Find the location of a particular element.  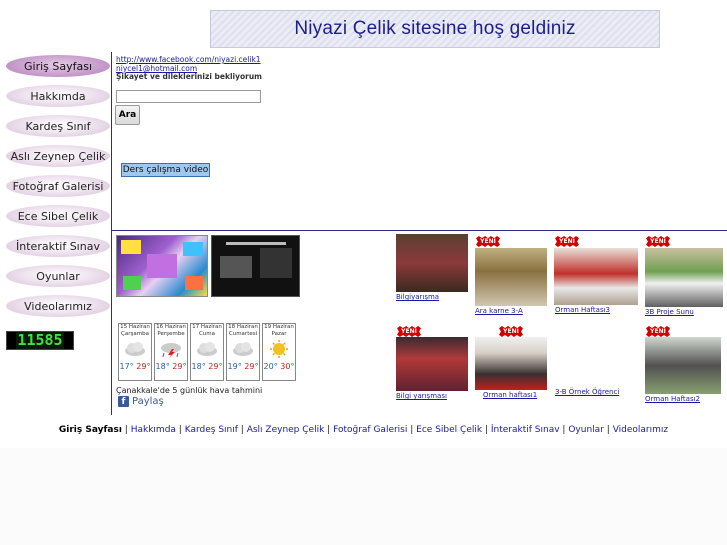

photo-ara-karne is located at coordinates (511, 277).